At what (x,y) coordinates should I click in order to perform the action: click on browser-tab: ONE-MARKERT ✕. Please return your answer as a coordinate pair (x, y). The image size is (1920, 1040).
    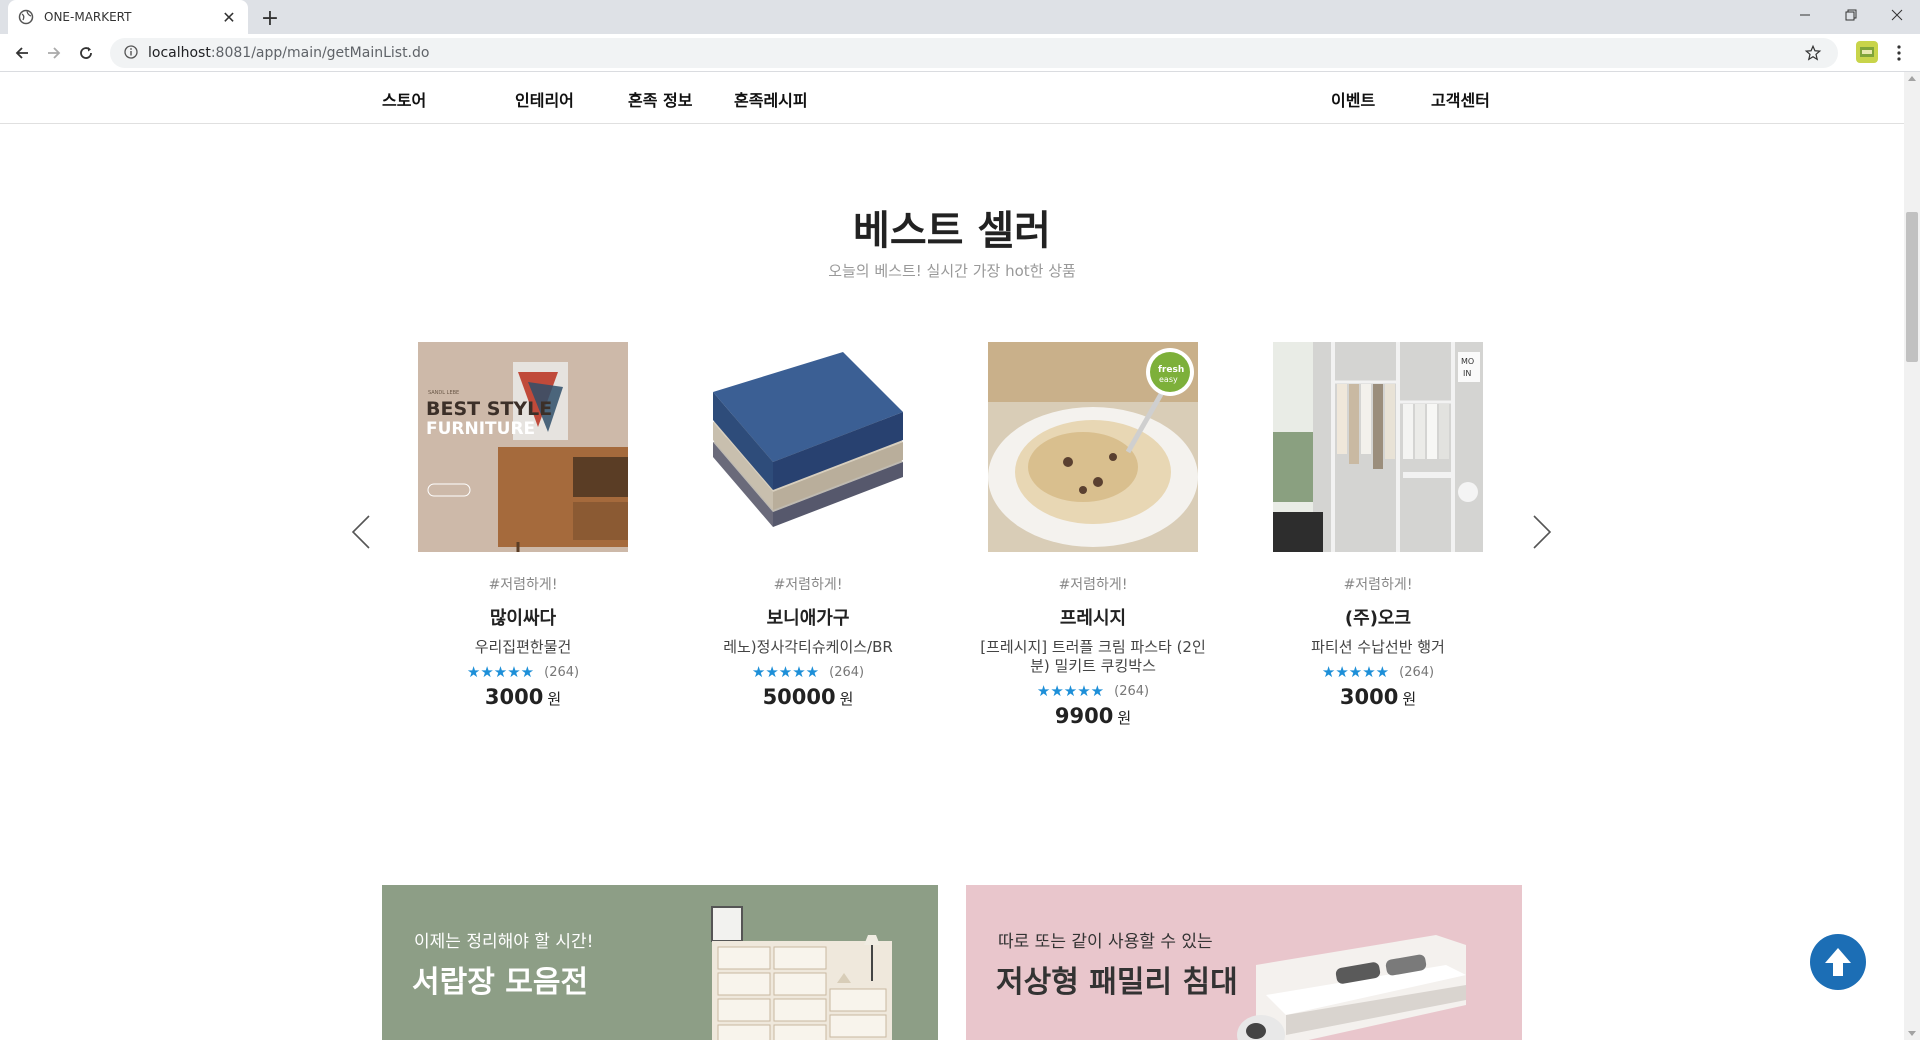
    Looking at the image, I should click on (128, 17).